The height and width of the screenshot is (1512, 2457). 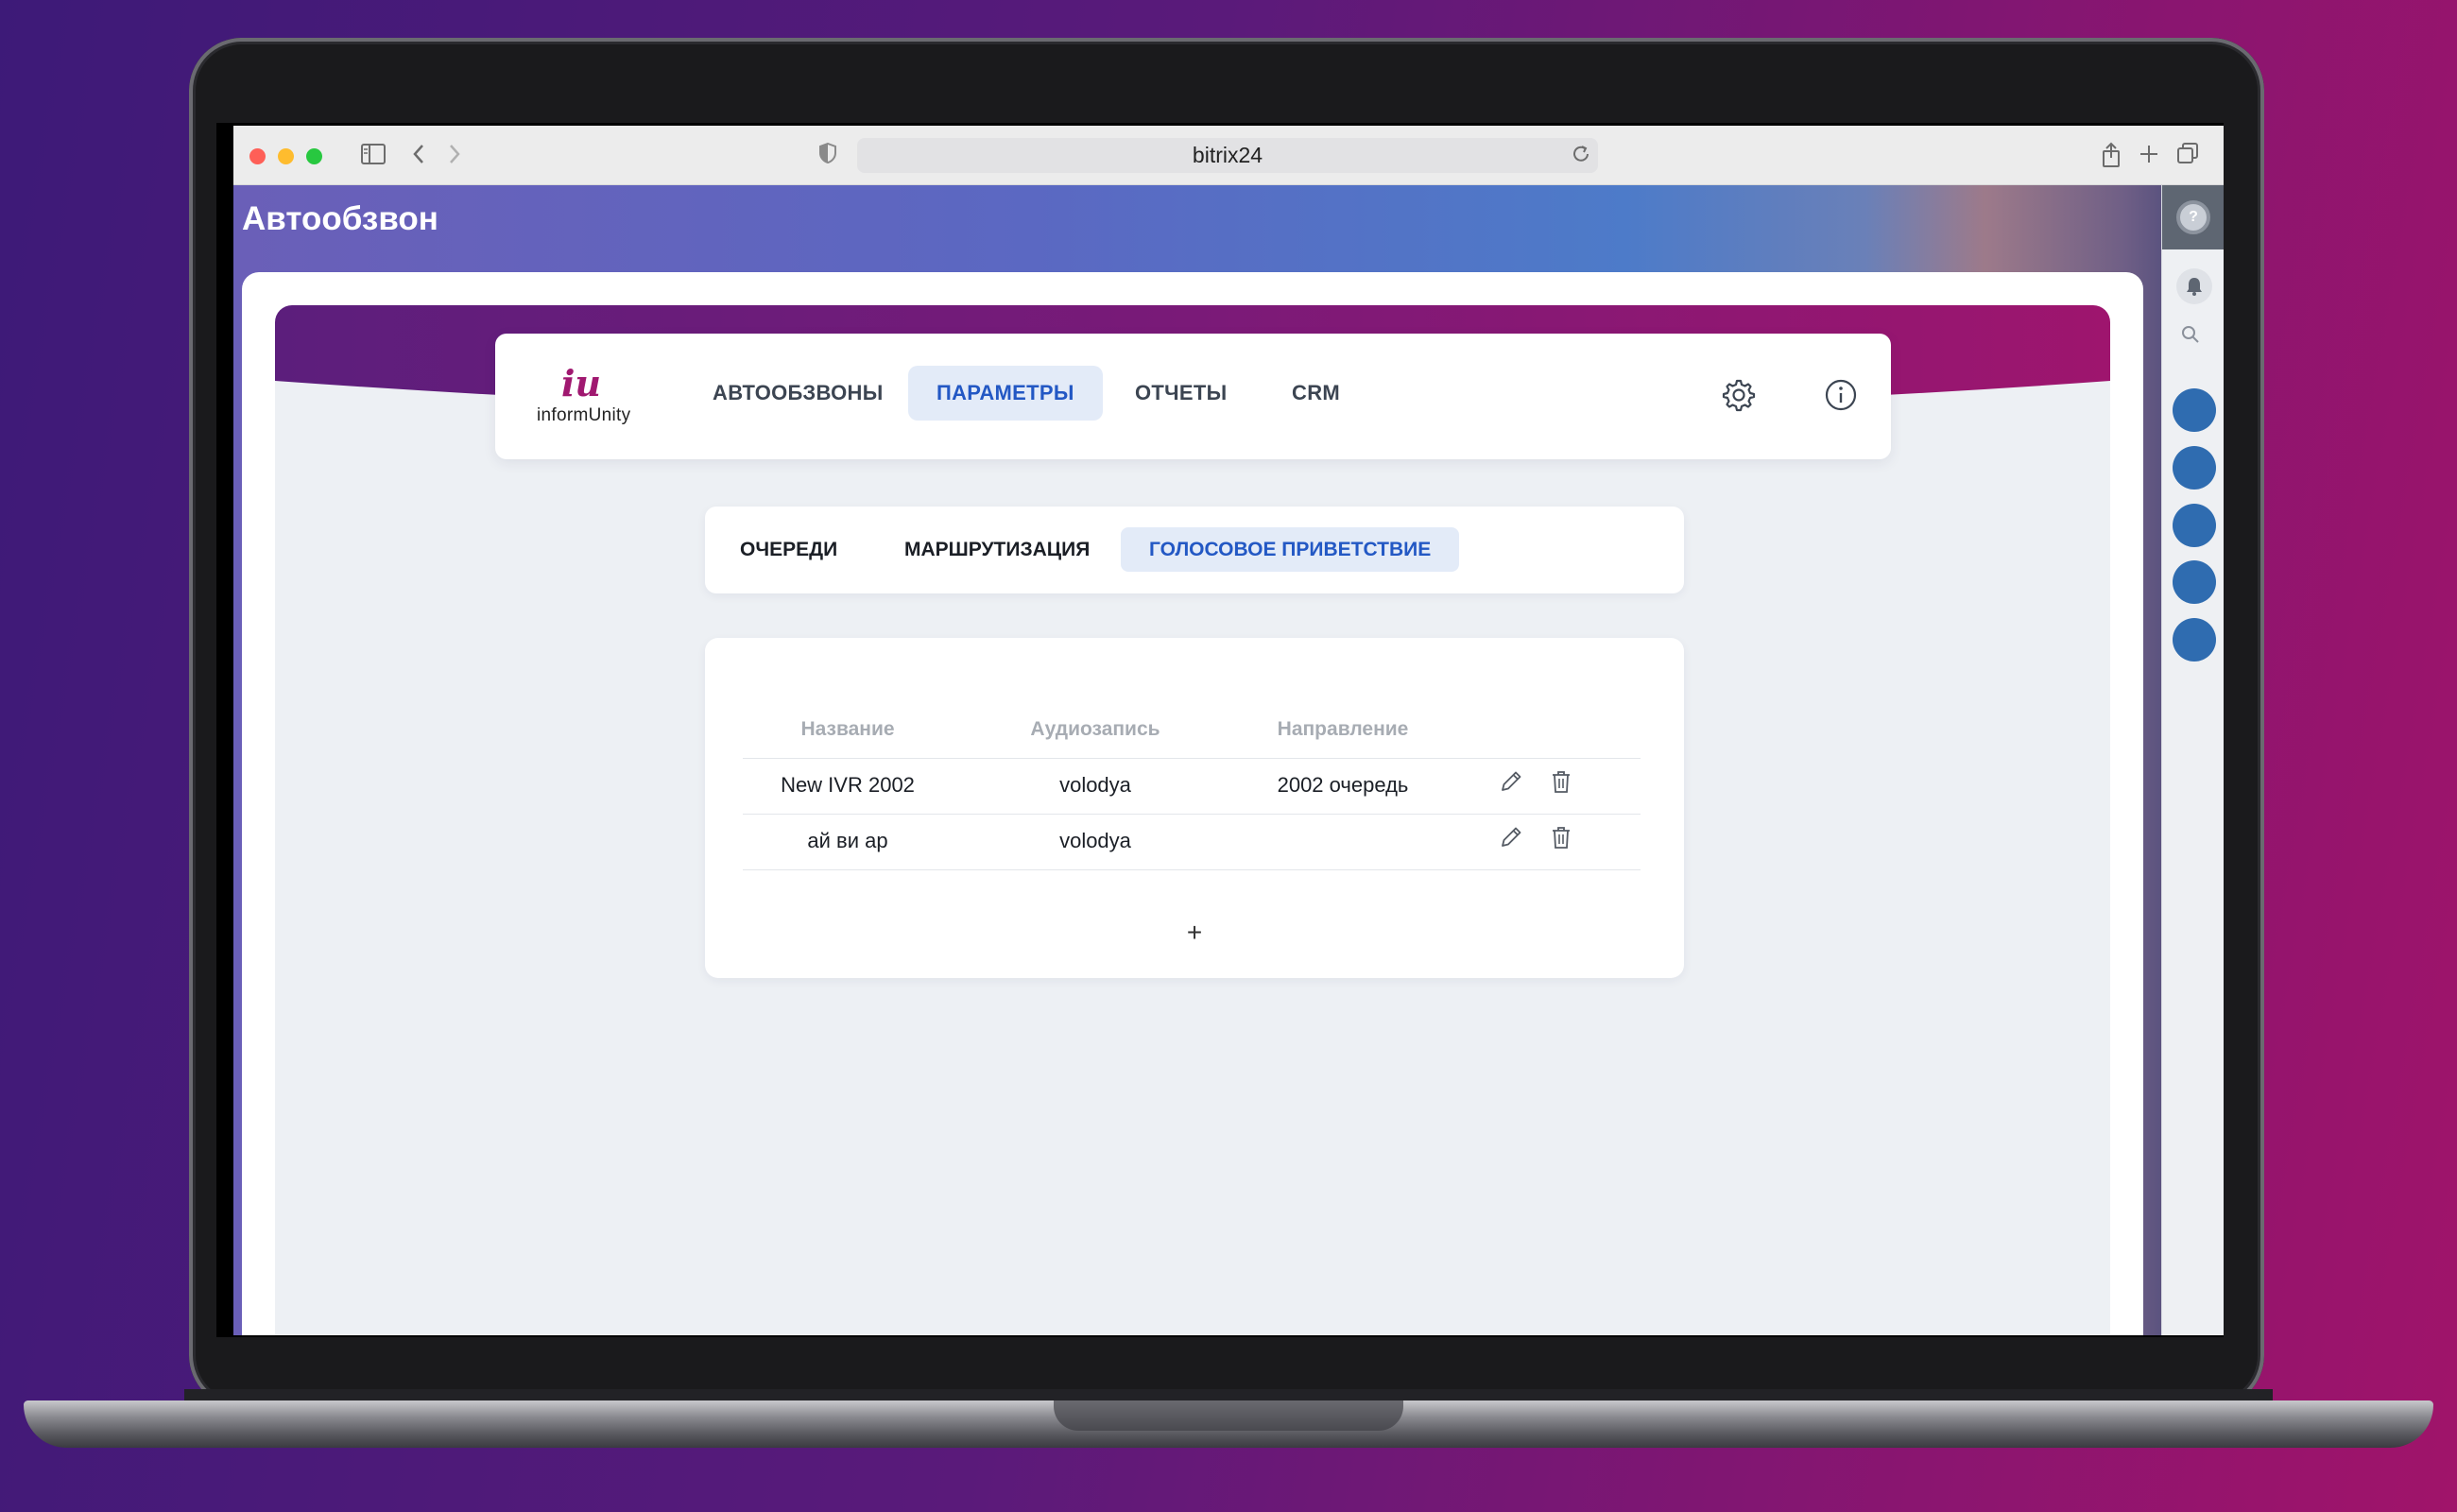 I want to click on right-rail: ?, so click(x=2192, y=760).